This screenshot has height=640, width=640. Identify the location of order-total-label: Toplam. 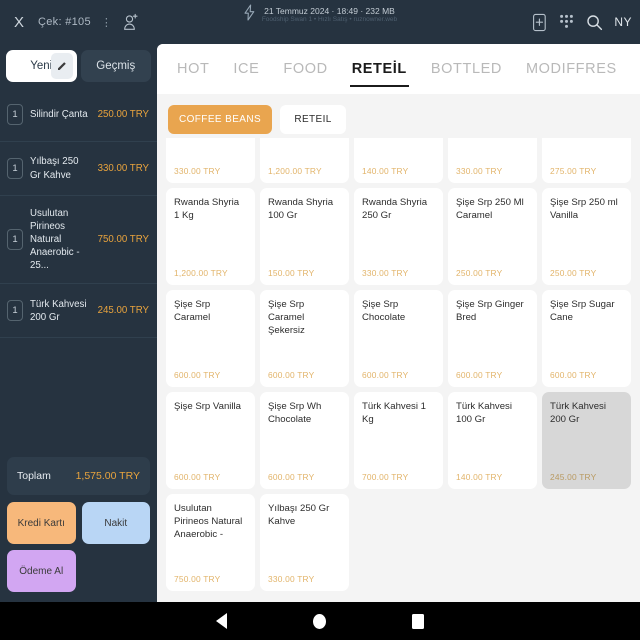
(34, 476).